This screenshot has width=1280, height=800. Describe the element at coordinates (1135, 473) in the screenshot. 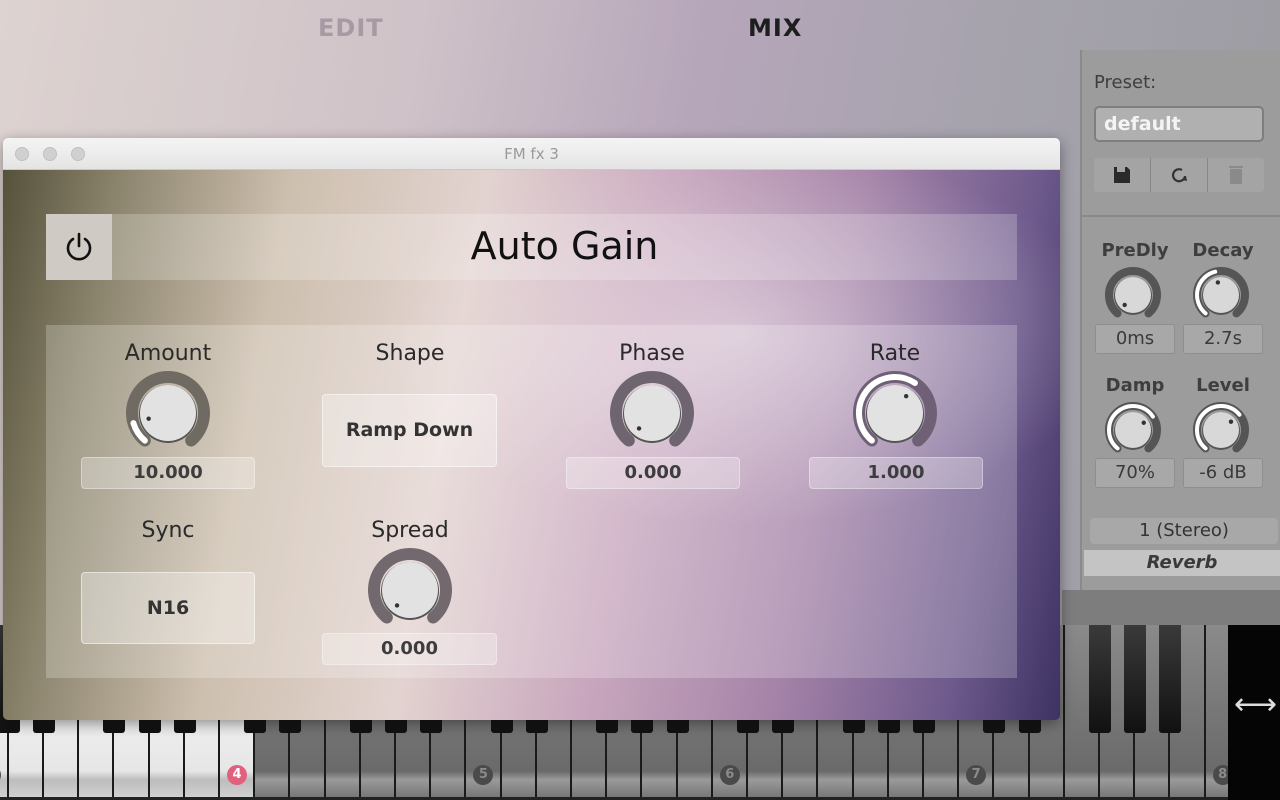

I see `damp-value: 70%` at that location.